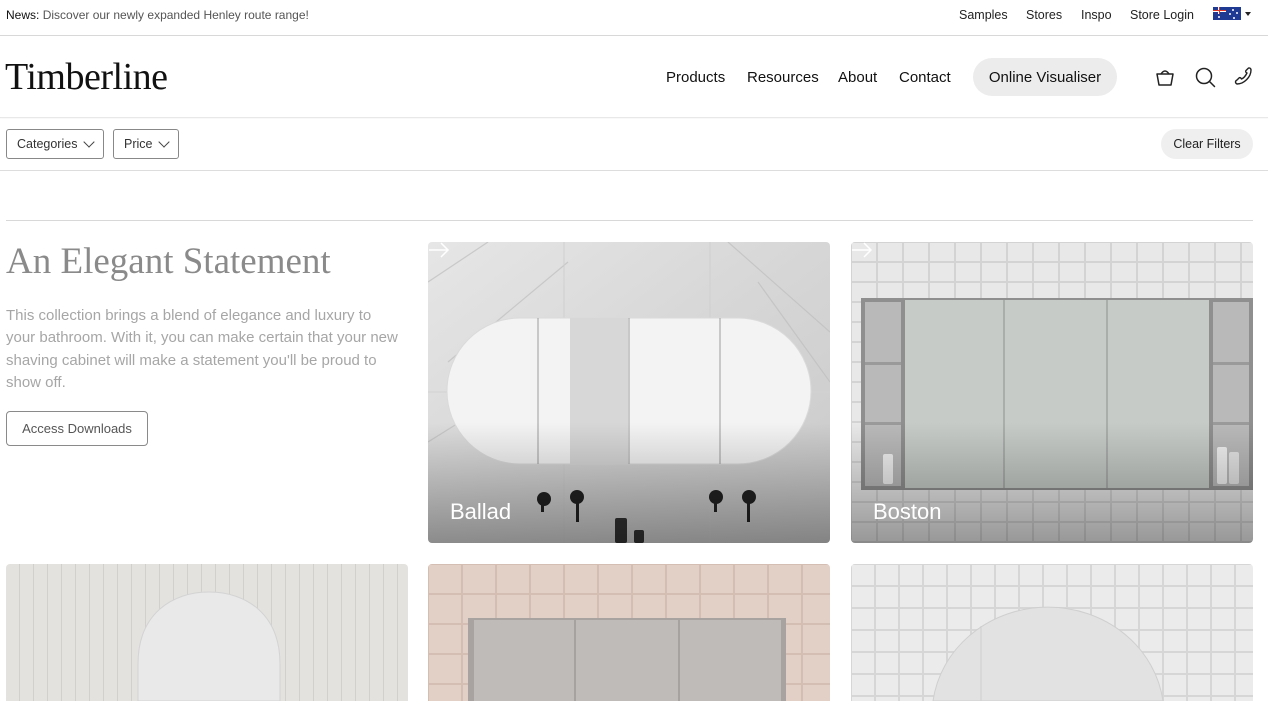  I want to click on nav-resources: Resources, so click(783, 77).